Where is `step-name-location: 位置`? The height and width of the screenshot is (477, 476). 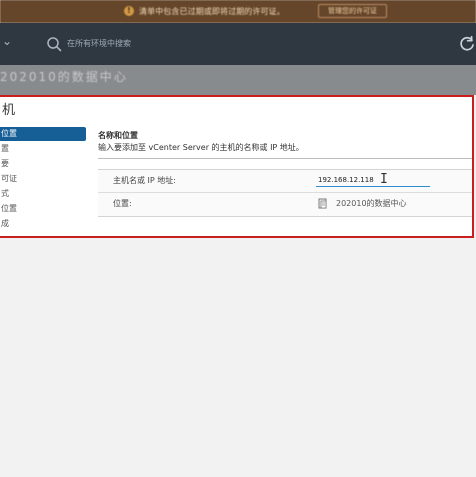
step-name-location: 位置 is located at coordinates (43, 134).